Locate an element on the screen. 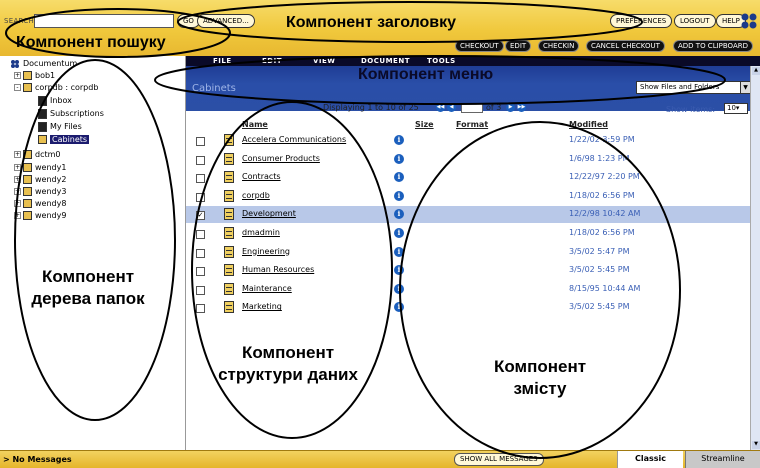 The image size is (760, 468). row-name-link: Engineering is located at coordinates (266, 251).